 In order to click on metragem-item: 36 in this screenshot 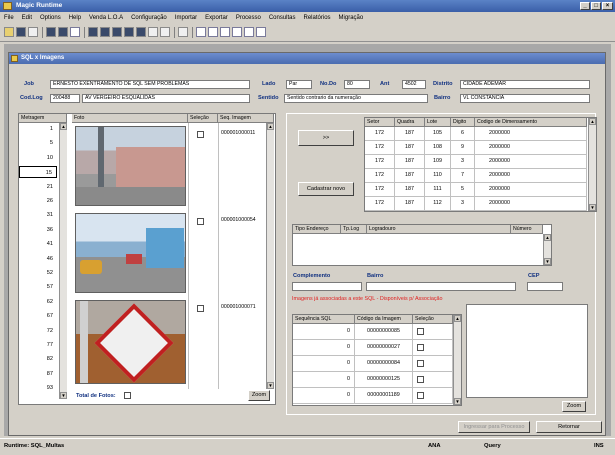, I will do `click(38, 230)`.